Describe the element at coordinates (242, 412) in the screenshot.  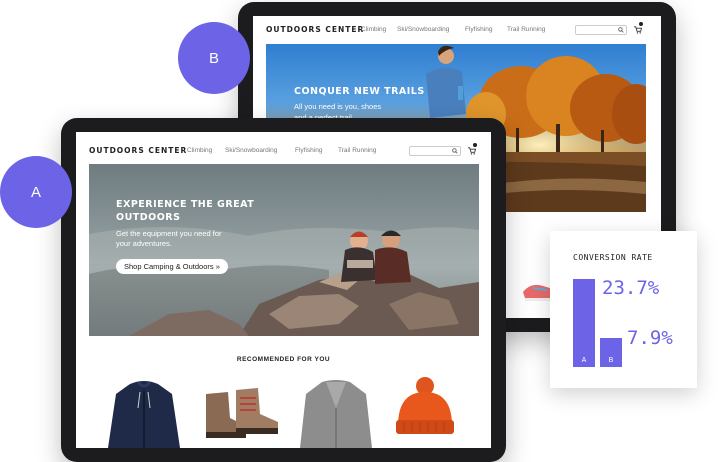
I see `product-hiking-boots` at that location.